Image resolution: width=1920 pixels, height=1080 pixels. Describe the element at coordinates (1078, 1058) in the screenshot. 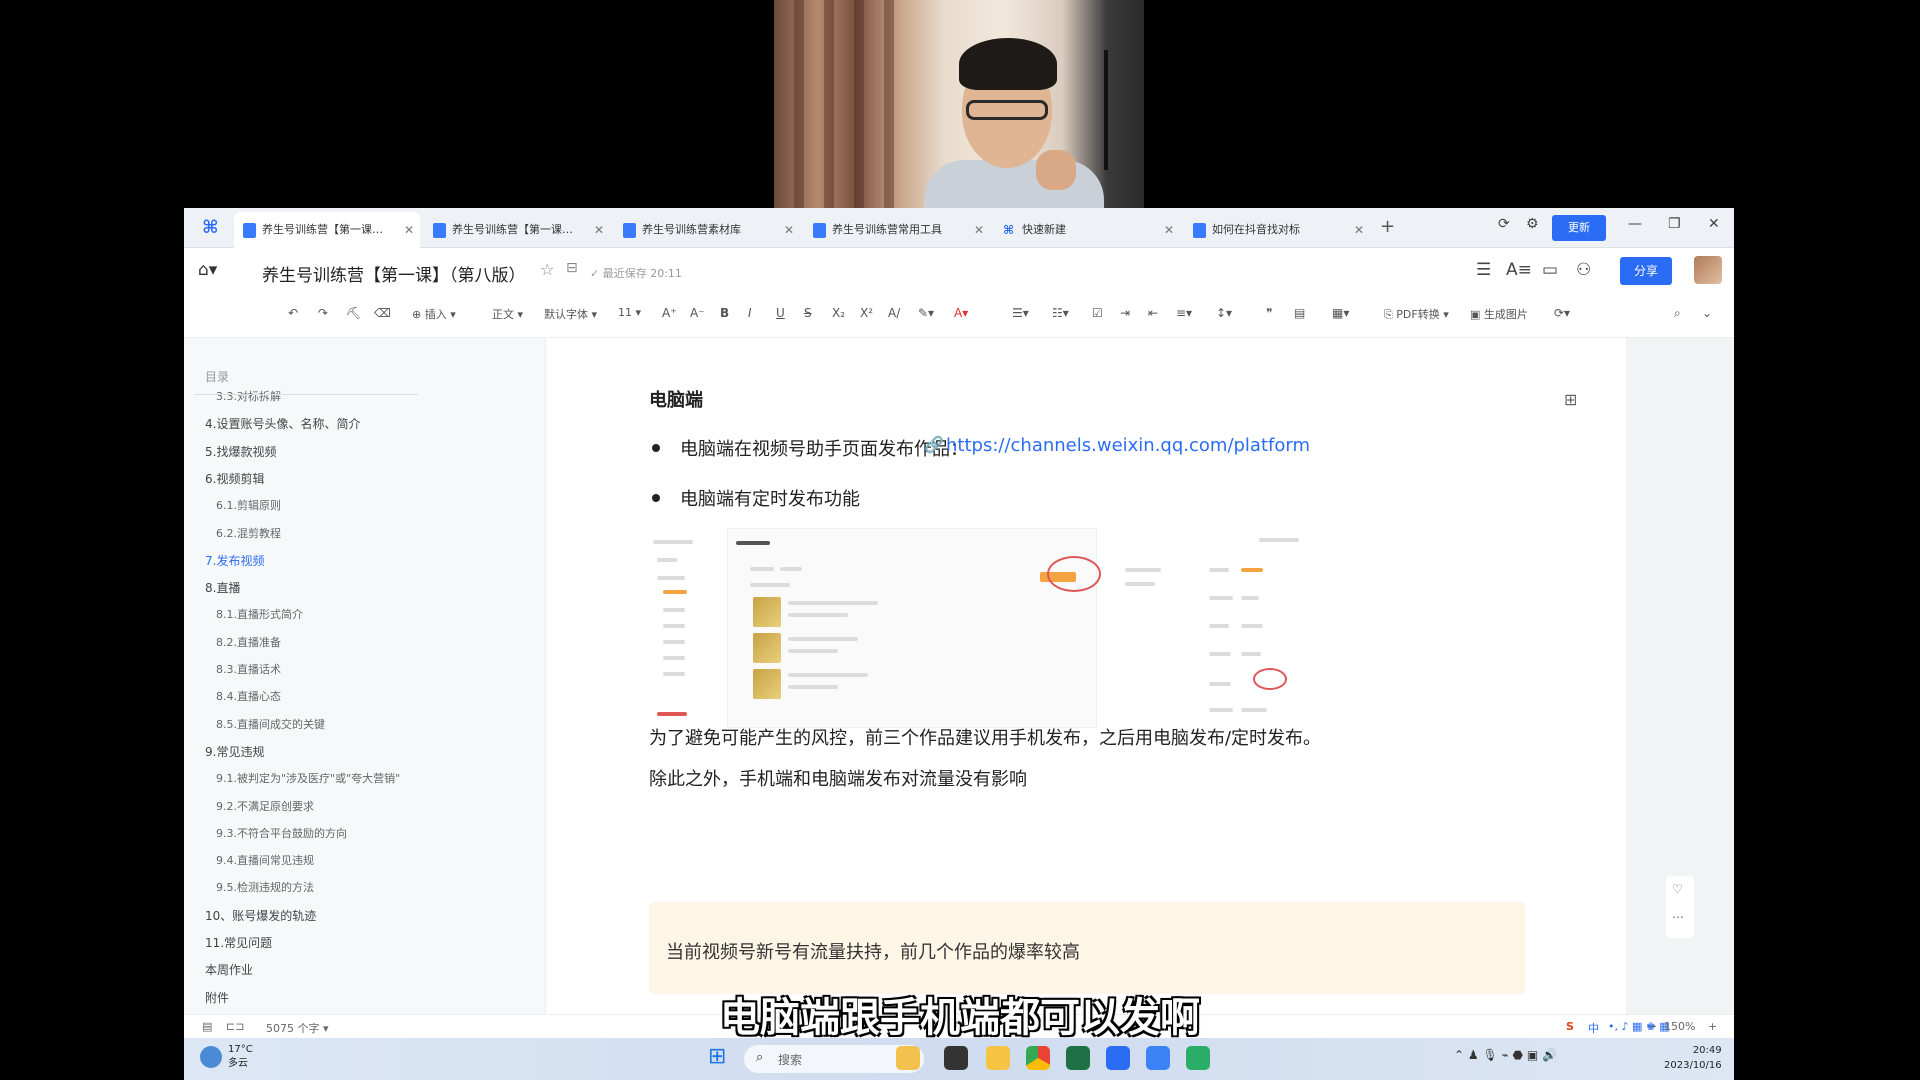

I see `excel-icon` at that location.